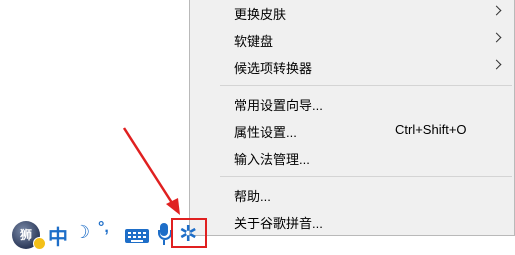  What do you see at coordinates (189, 233) in the screenshot?
I see `highlight-box` at bounding box center [189, 233].